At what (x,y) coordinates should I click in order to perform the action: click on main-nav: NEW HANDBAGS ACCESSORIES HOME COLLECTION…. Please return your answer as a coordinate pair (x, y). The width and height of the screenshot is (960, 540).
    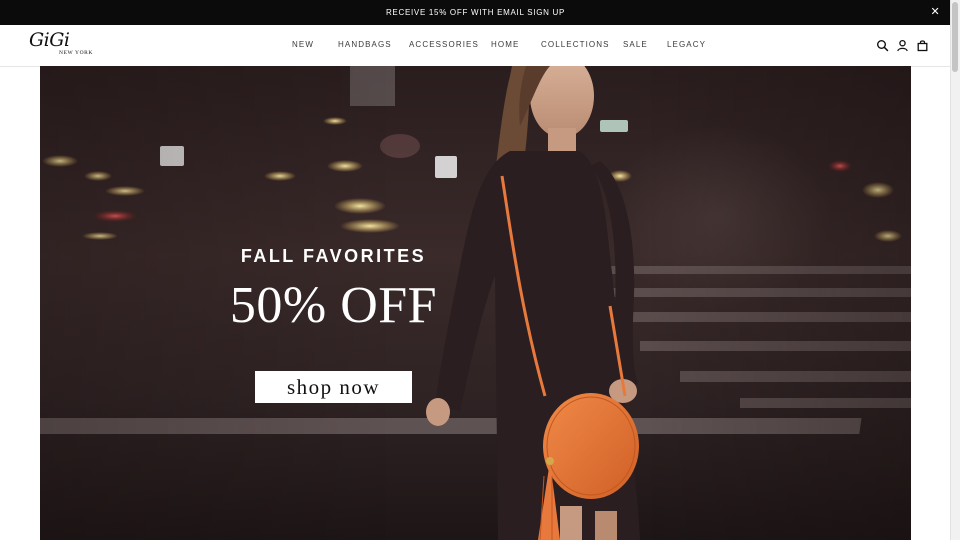
    Looking at the image, I should click on (475, 45).